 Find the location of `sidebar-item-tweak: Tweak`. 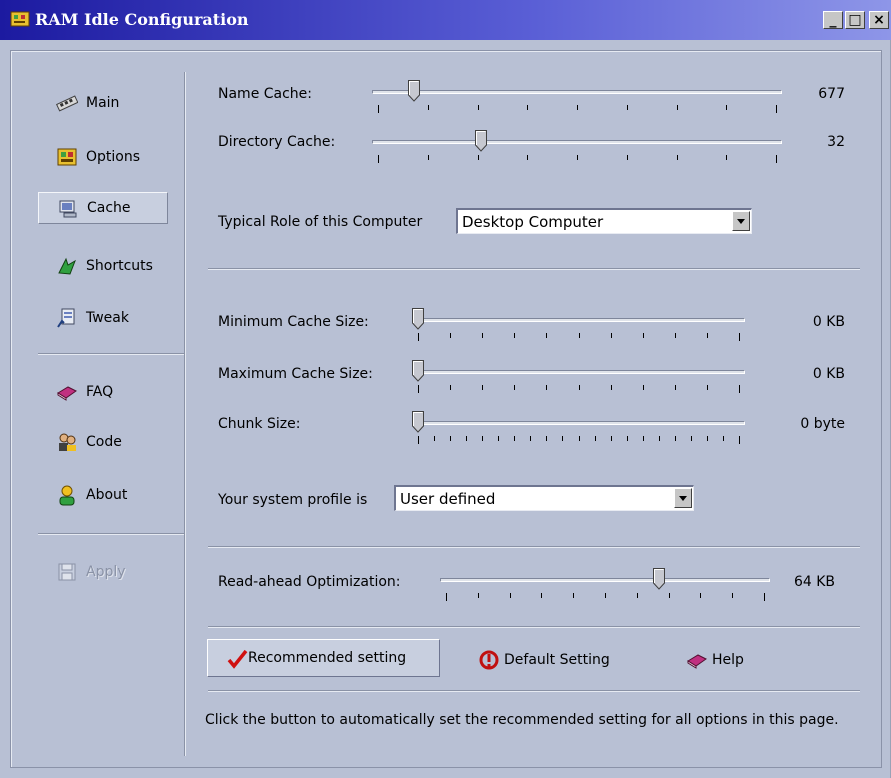

sidebar-item-tweak: Tweak is located at coordinates (103, 318).